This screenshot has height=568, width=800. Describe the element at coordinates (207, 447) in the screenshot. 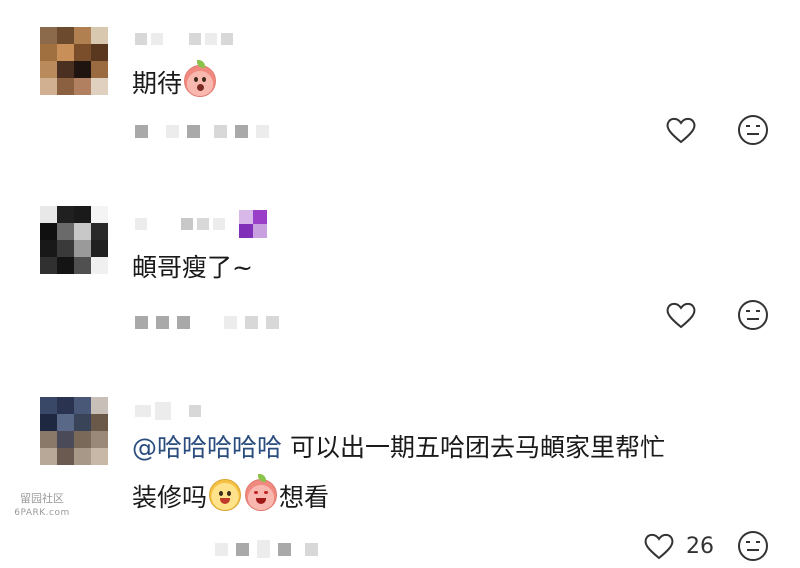

I see `mention-link: @哈哈哈哈哈` at that location.